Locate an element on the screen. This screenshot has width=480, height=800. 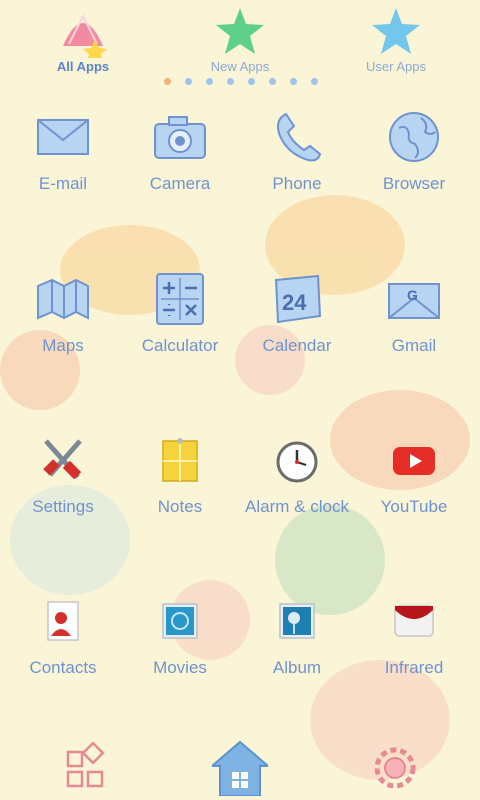
notes-icon is located at coordinates (180, 460).